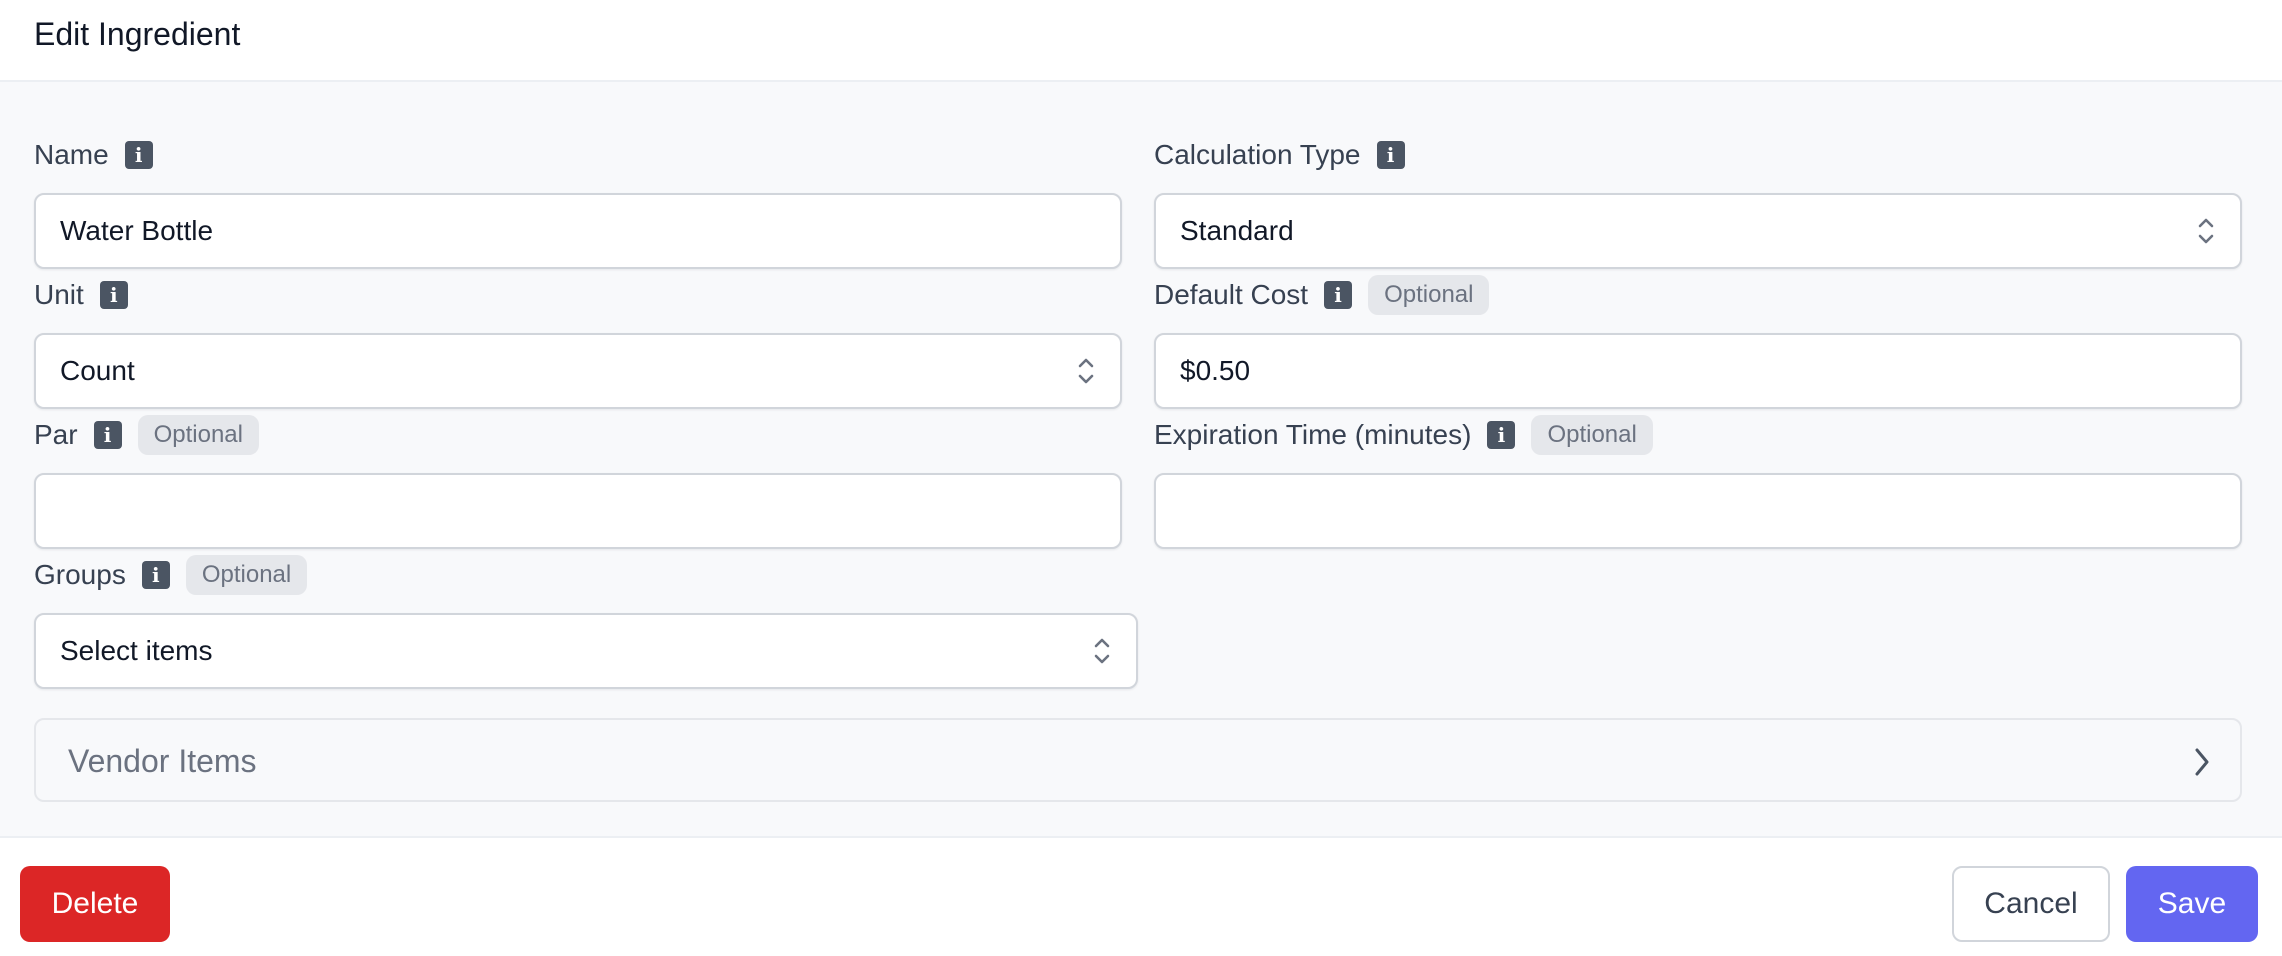  I want to click on name-field-group: Name i Water Bottle, so click(578, 203).